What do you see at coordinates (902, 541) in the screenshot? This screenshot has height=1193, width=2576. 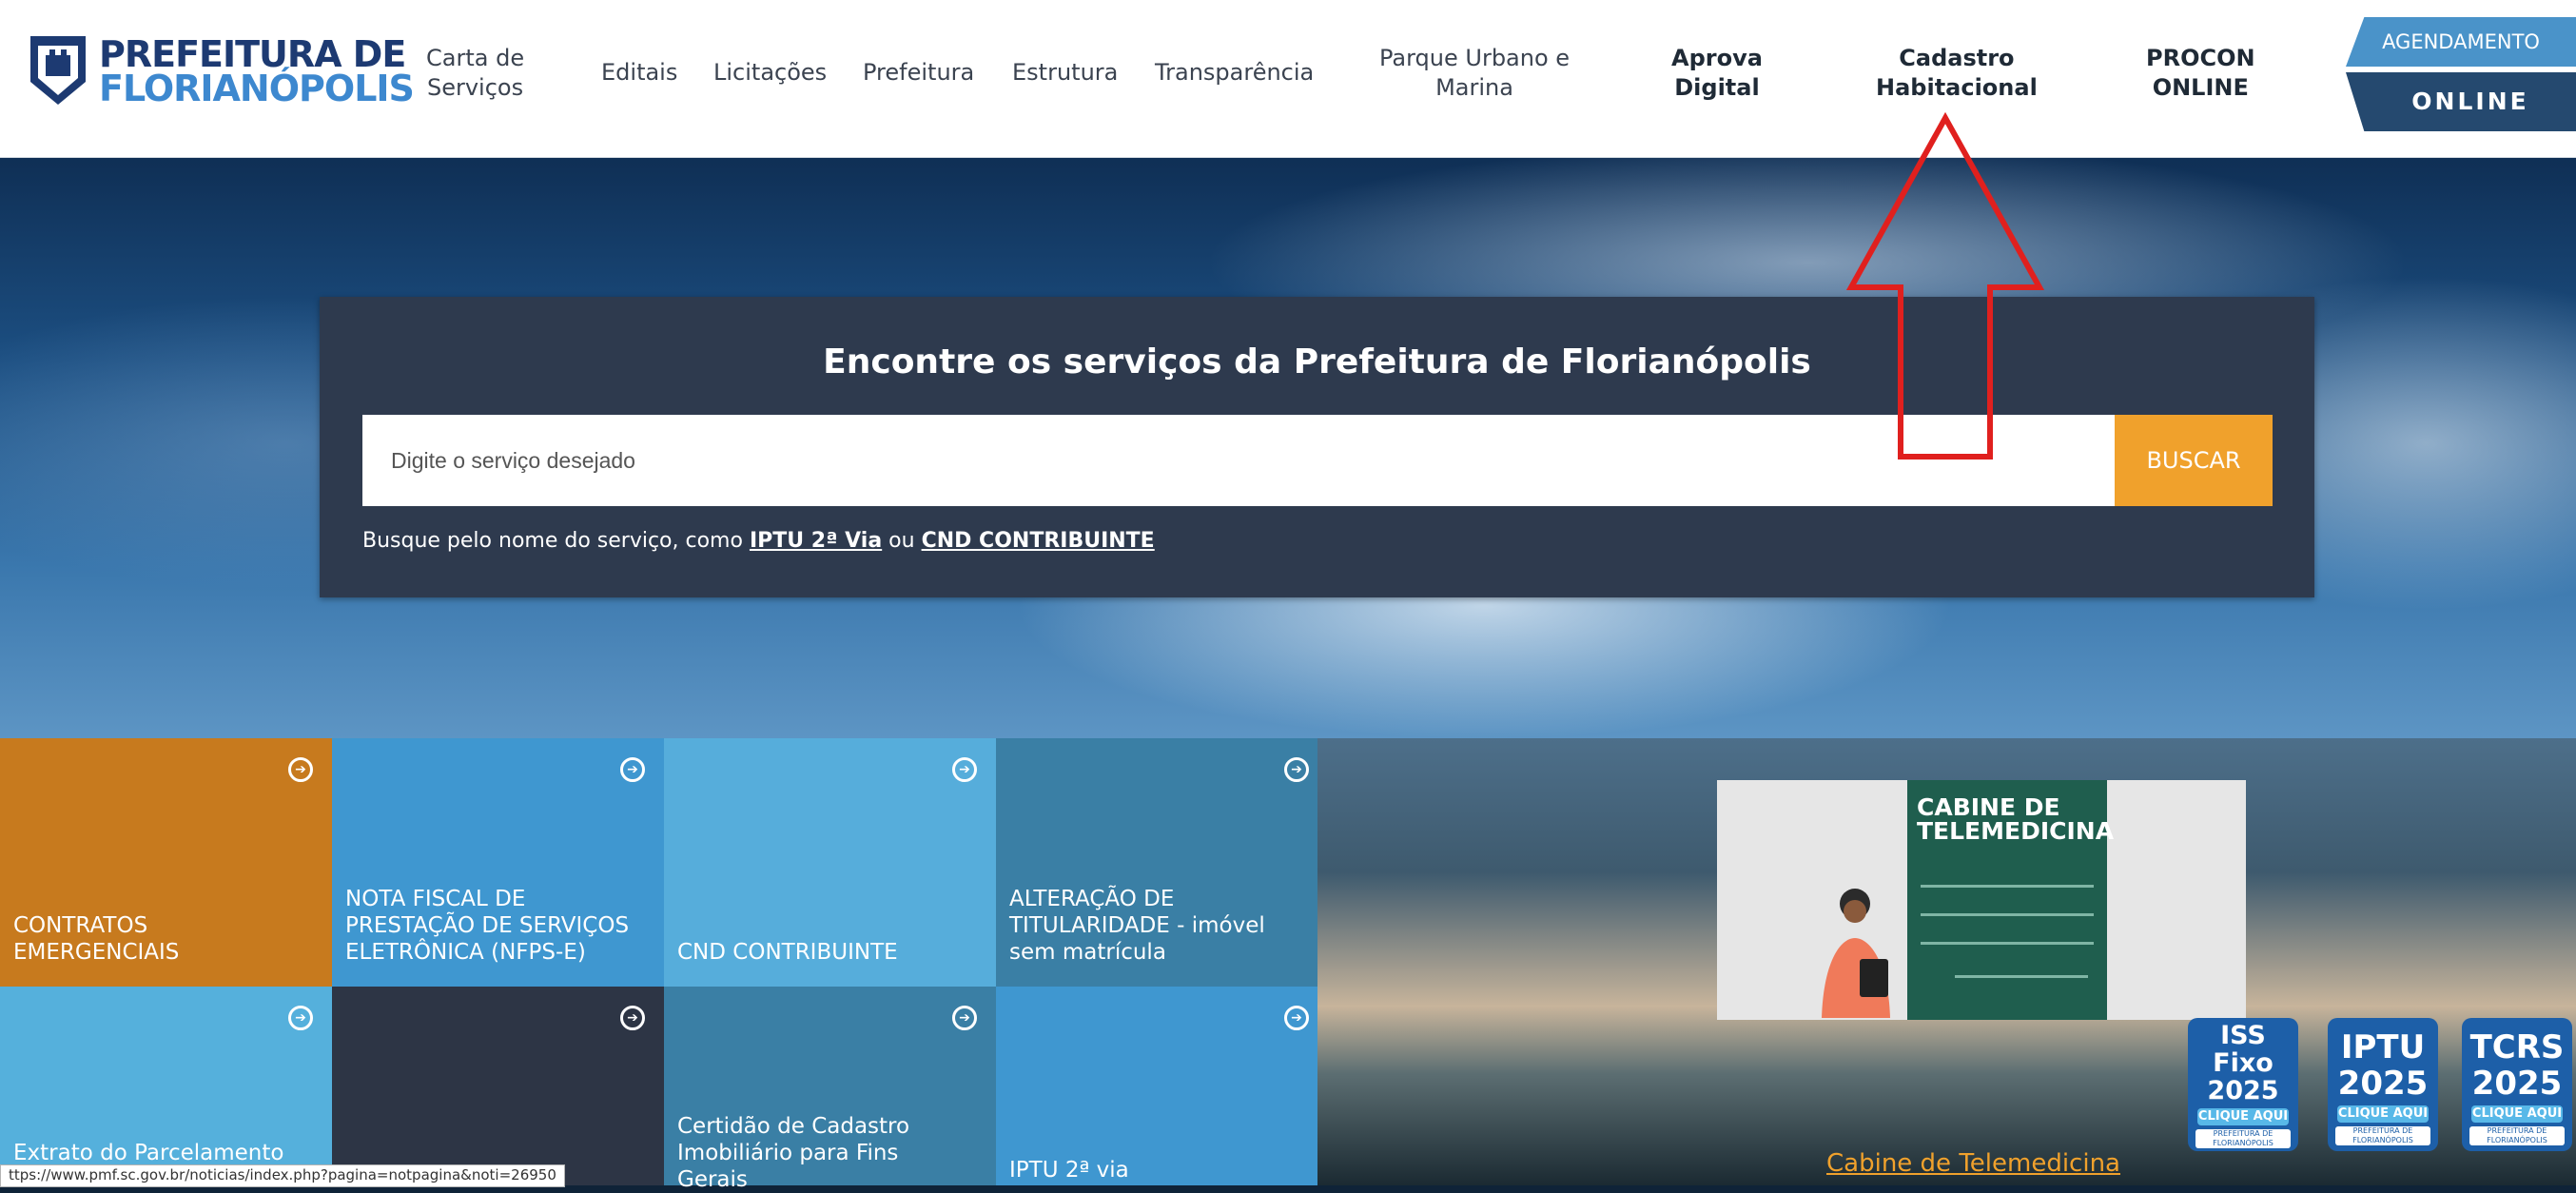 I see `hint-text: ou` at bounding box center [902, 541].